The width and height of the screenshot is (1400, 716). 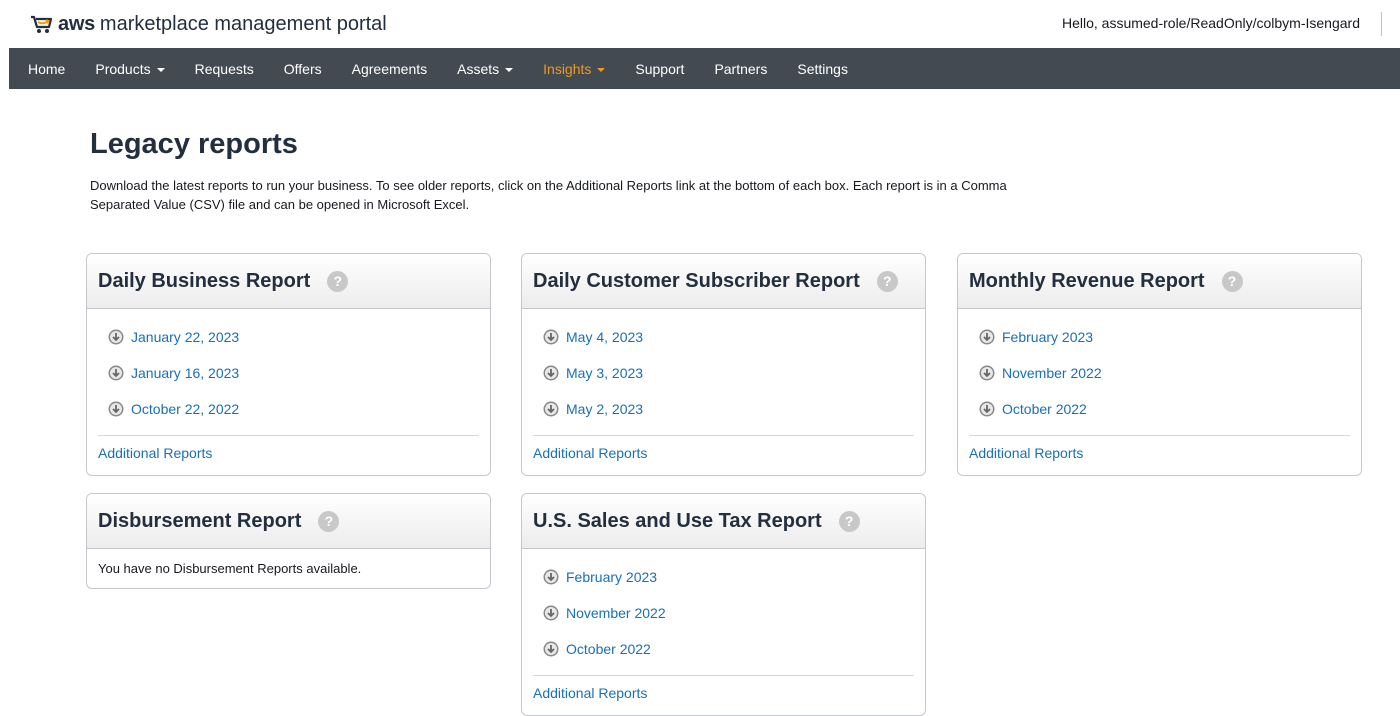 I want to click on report-date: October 22, 2022, so click(x=185, y=409).